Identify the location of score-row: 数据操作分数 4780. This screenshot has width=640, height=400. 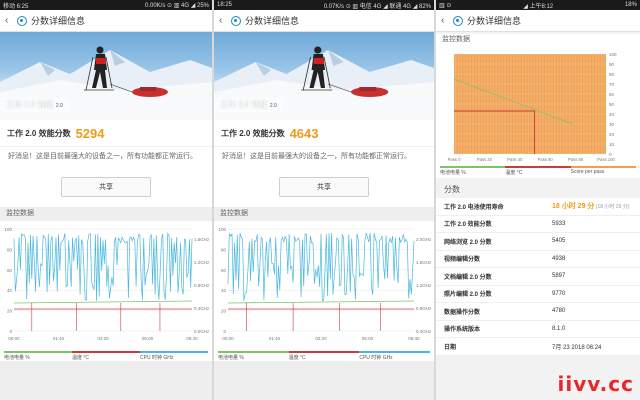
(538, 312).